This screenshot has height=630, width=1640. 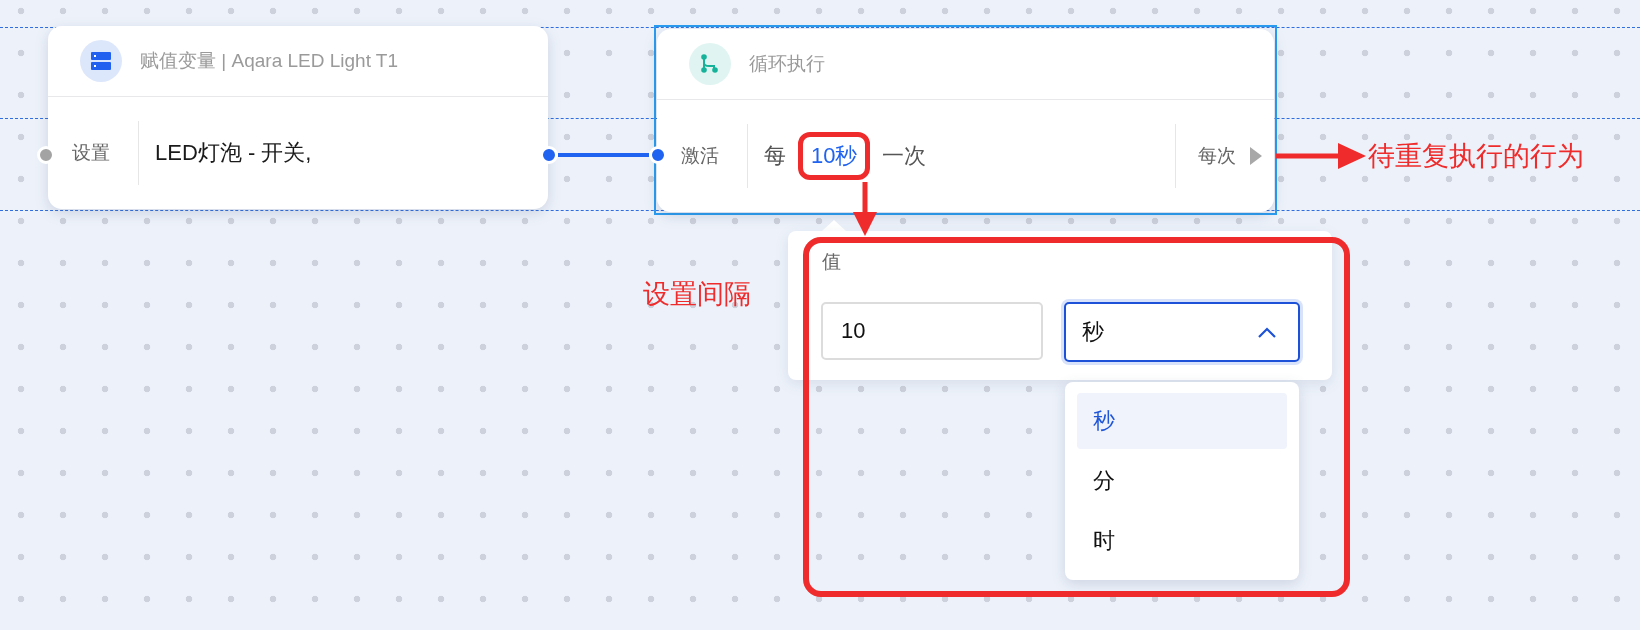 What do you see at coordinates (101, 61) in the screenshot?
I see `server-icon` at bounding box center [101, 61].